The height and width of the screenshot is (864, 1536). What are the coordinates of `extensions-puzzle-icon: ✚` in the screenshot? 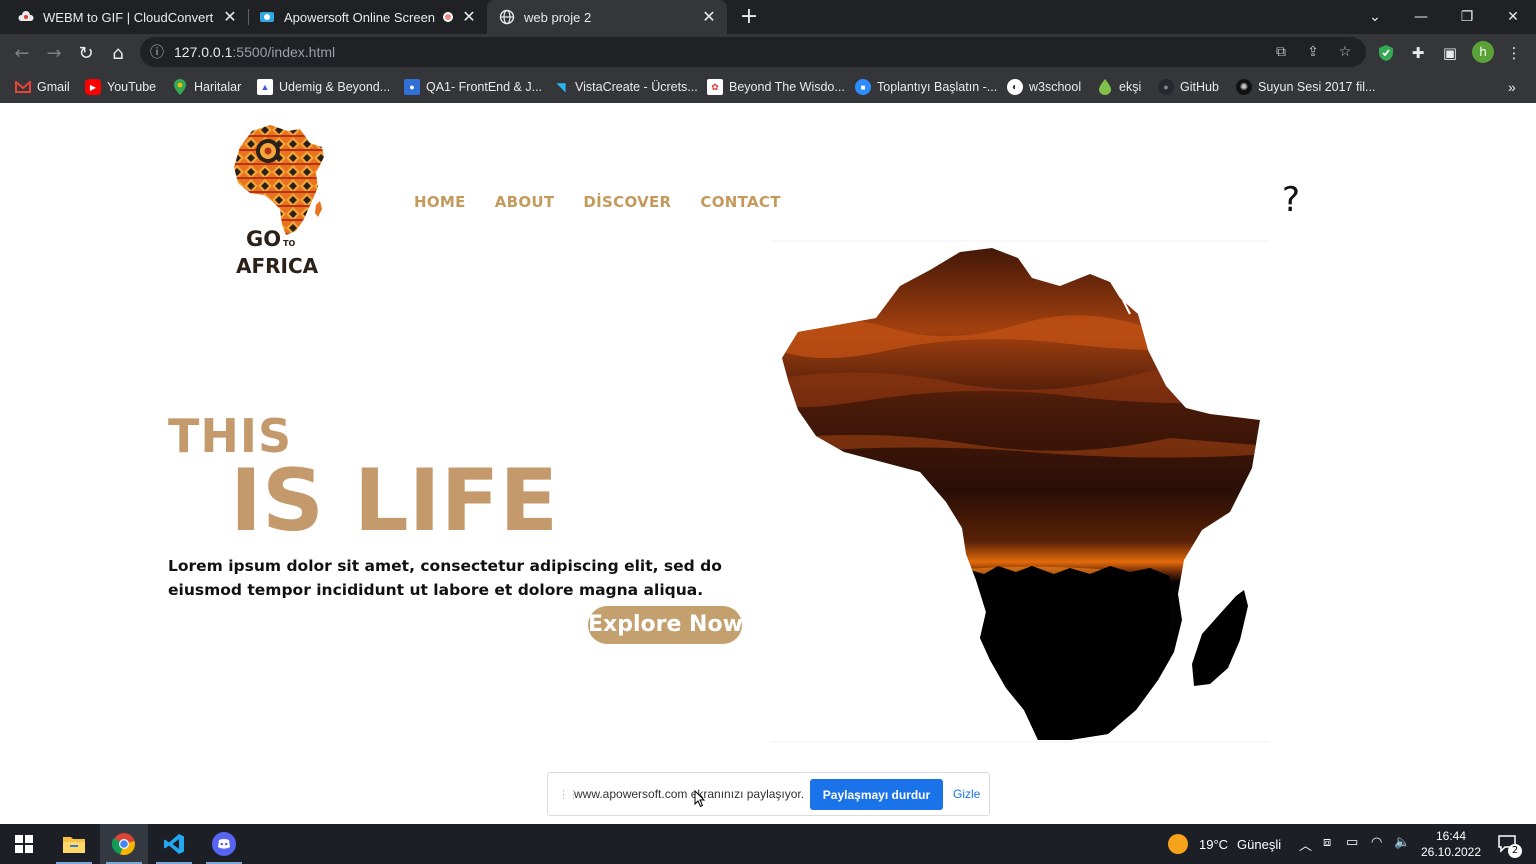 It's located at (1418, 53).